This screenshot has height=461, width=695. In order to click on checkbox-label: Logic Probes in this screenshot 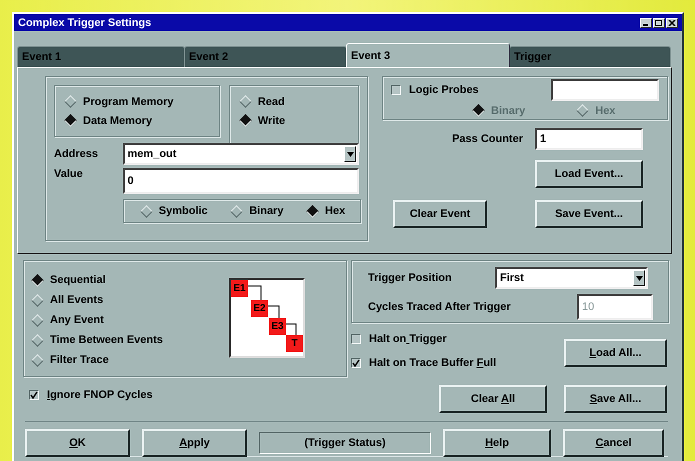, I will do `click(444, 90)`.